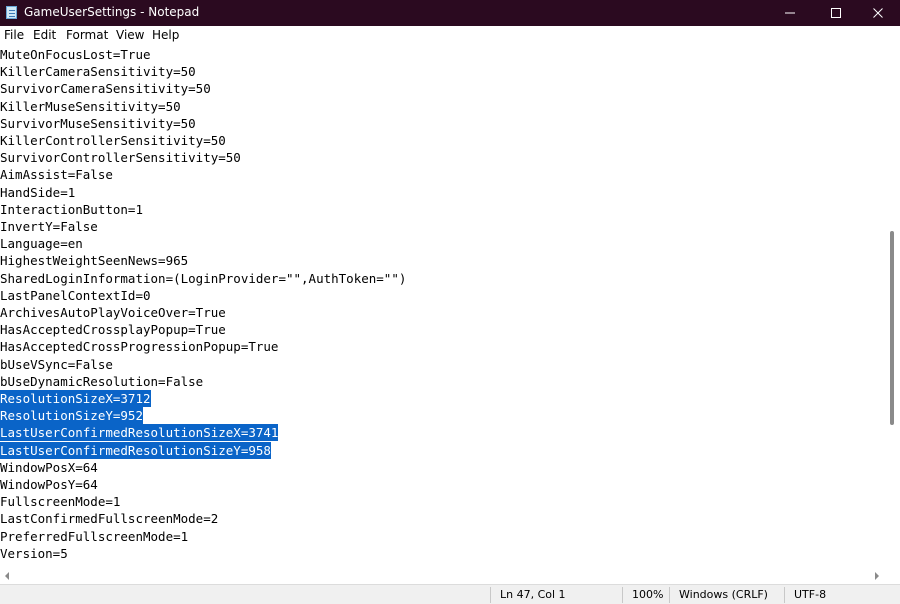 The width and height of the screenshot is (900, 604). What do you see at coordinates (648, 594) in the screenshot?
I see `zoom-level: 100%` at bounding box center [648, 594].